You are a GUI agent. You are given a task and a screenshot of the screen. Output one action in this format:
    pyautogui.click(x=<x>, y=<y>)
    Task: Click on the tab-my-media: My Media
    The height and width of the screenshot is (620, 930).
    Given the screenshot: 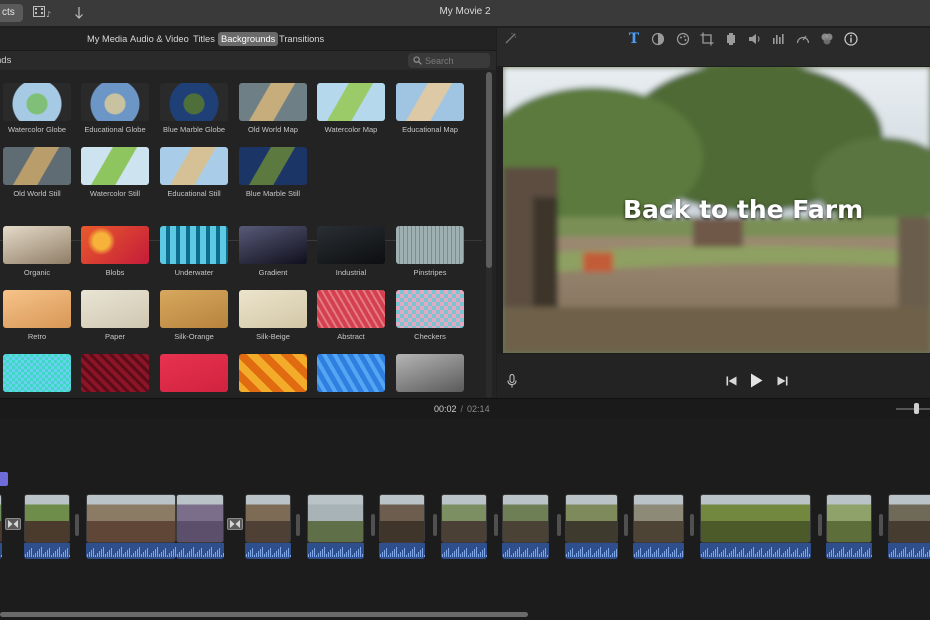 What is the action you would take?
    pyautogui.click(x=107, y=39)
    